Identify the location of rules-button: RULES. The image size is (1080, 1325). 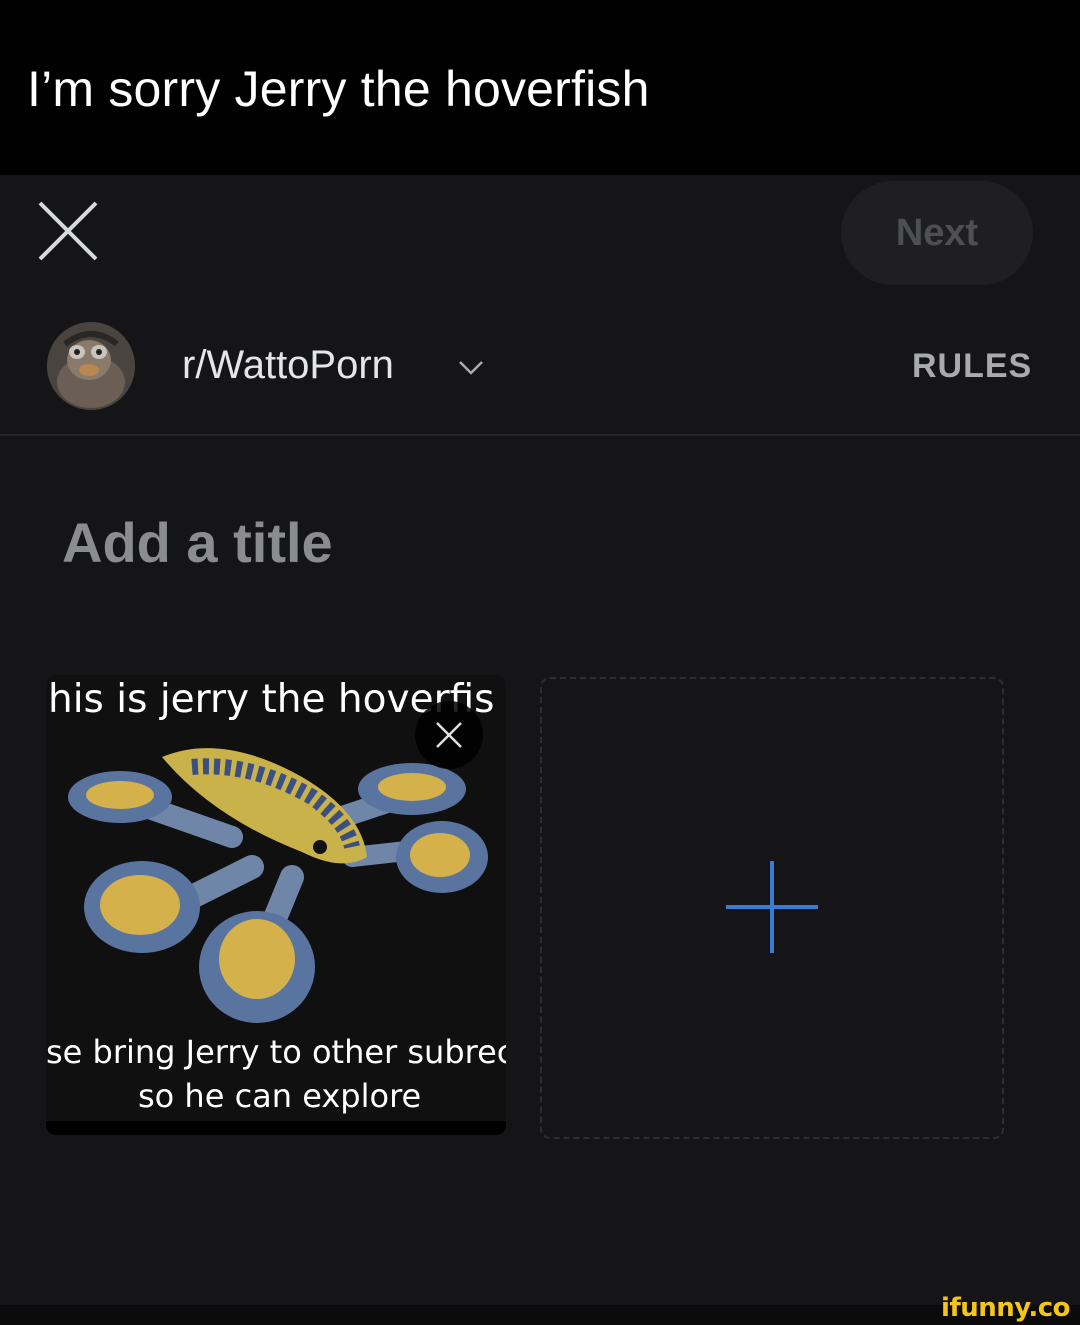
(972, 366).